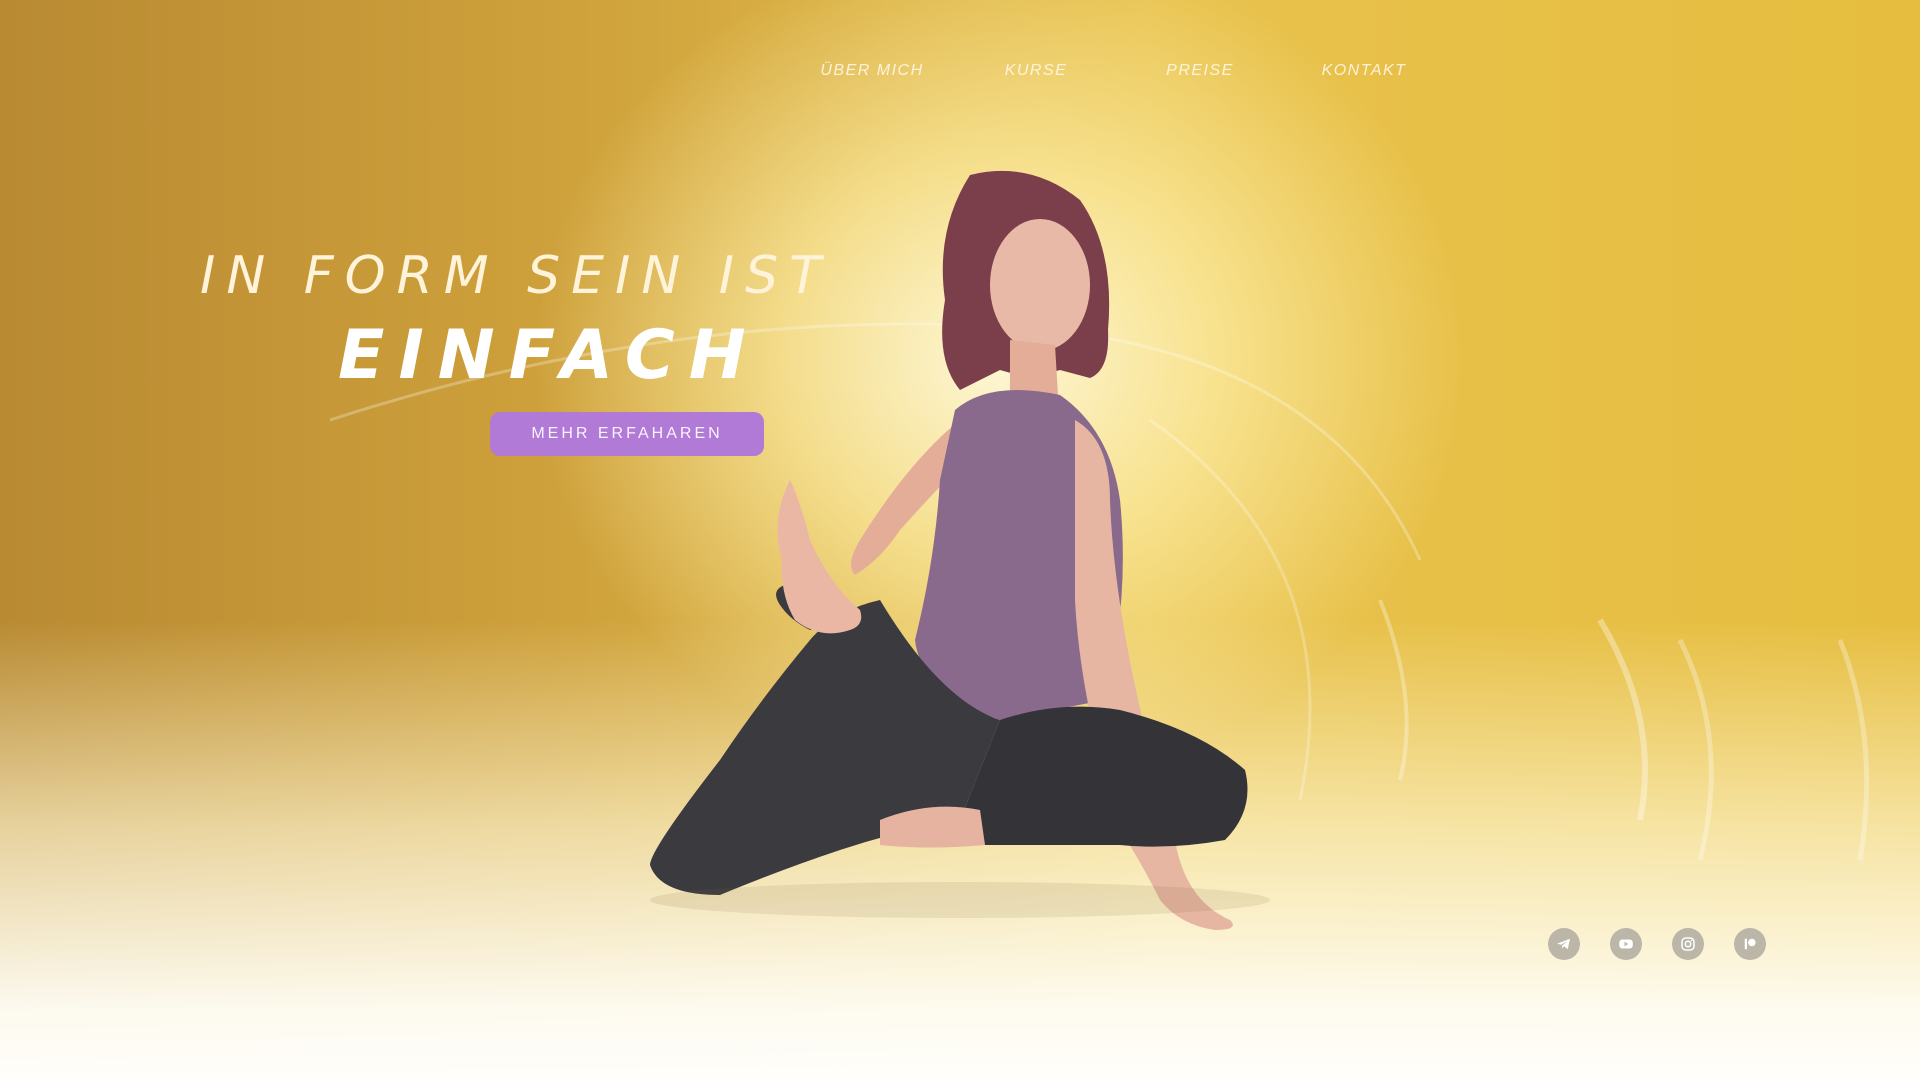 The height and width of the screenshot is (1080, 1920). I want to click on telegram-icon, so click(1564, 944).